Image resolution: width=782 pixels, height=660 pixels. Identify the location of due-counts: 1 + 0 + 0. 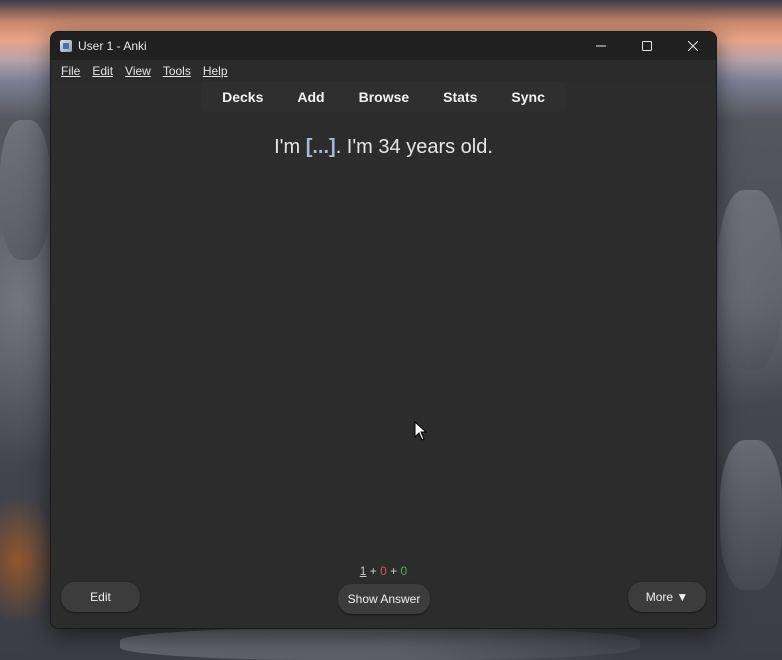
(383, 571).